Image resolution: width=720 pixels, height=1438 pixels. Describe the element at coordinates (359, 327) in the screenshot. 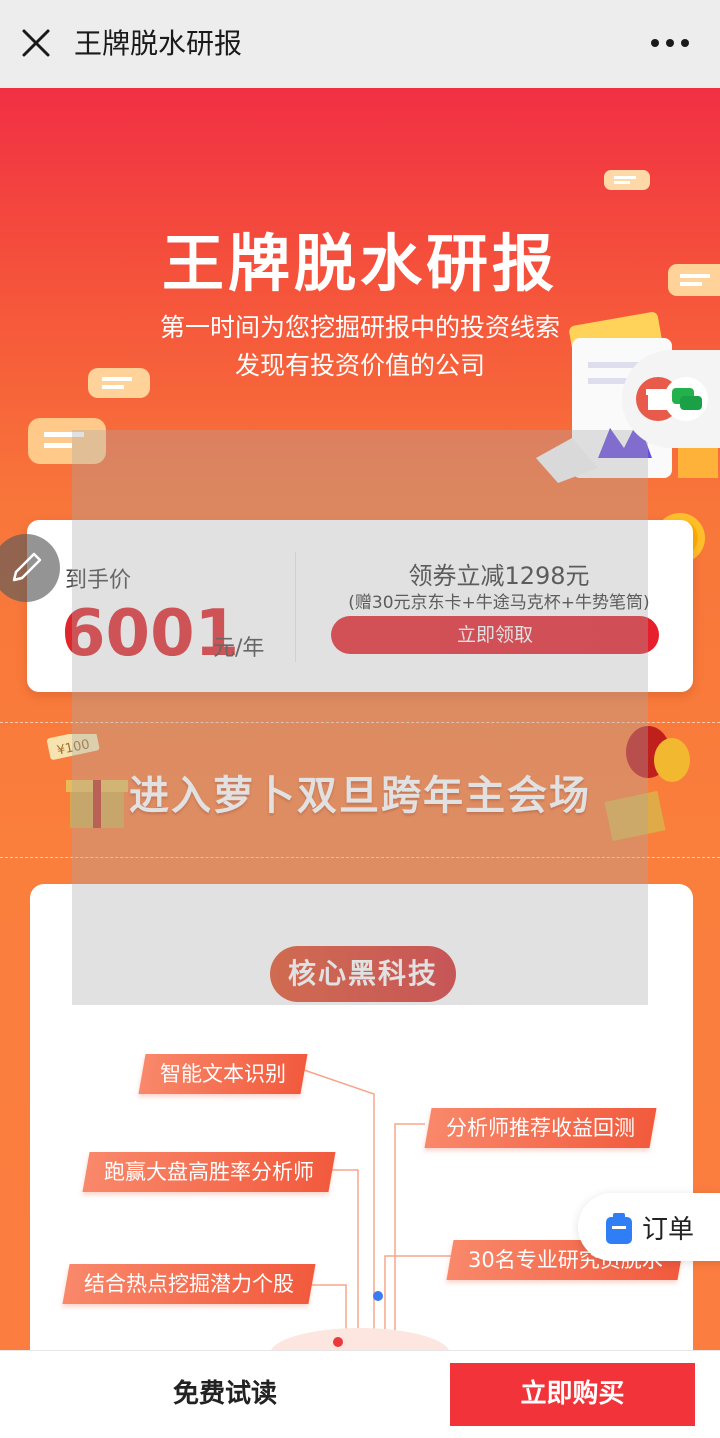

I see `hero-subtitle: 第一时间为您挖掘研报中的投资线索` at that location.